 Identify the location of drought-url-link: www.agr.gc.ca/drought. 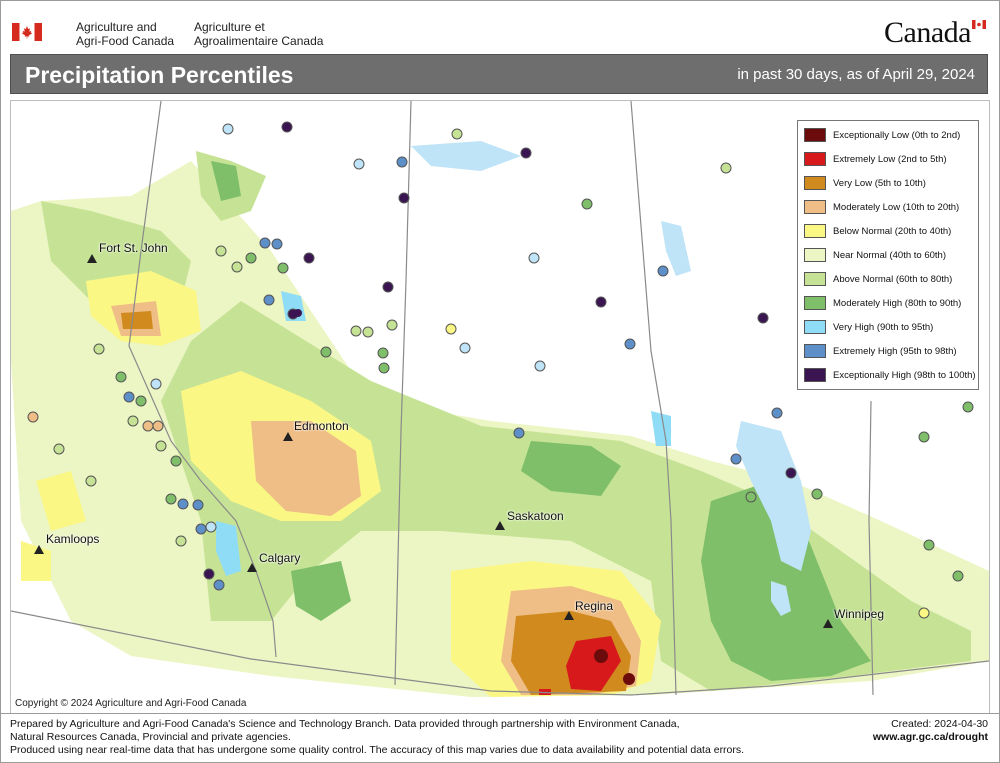
(930, 737).